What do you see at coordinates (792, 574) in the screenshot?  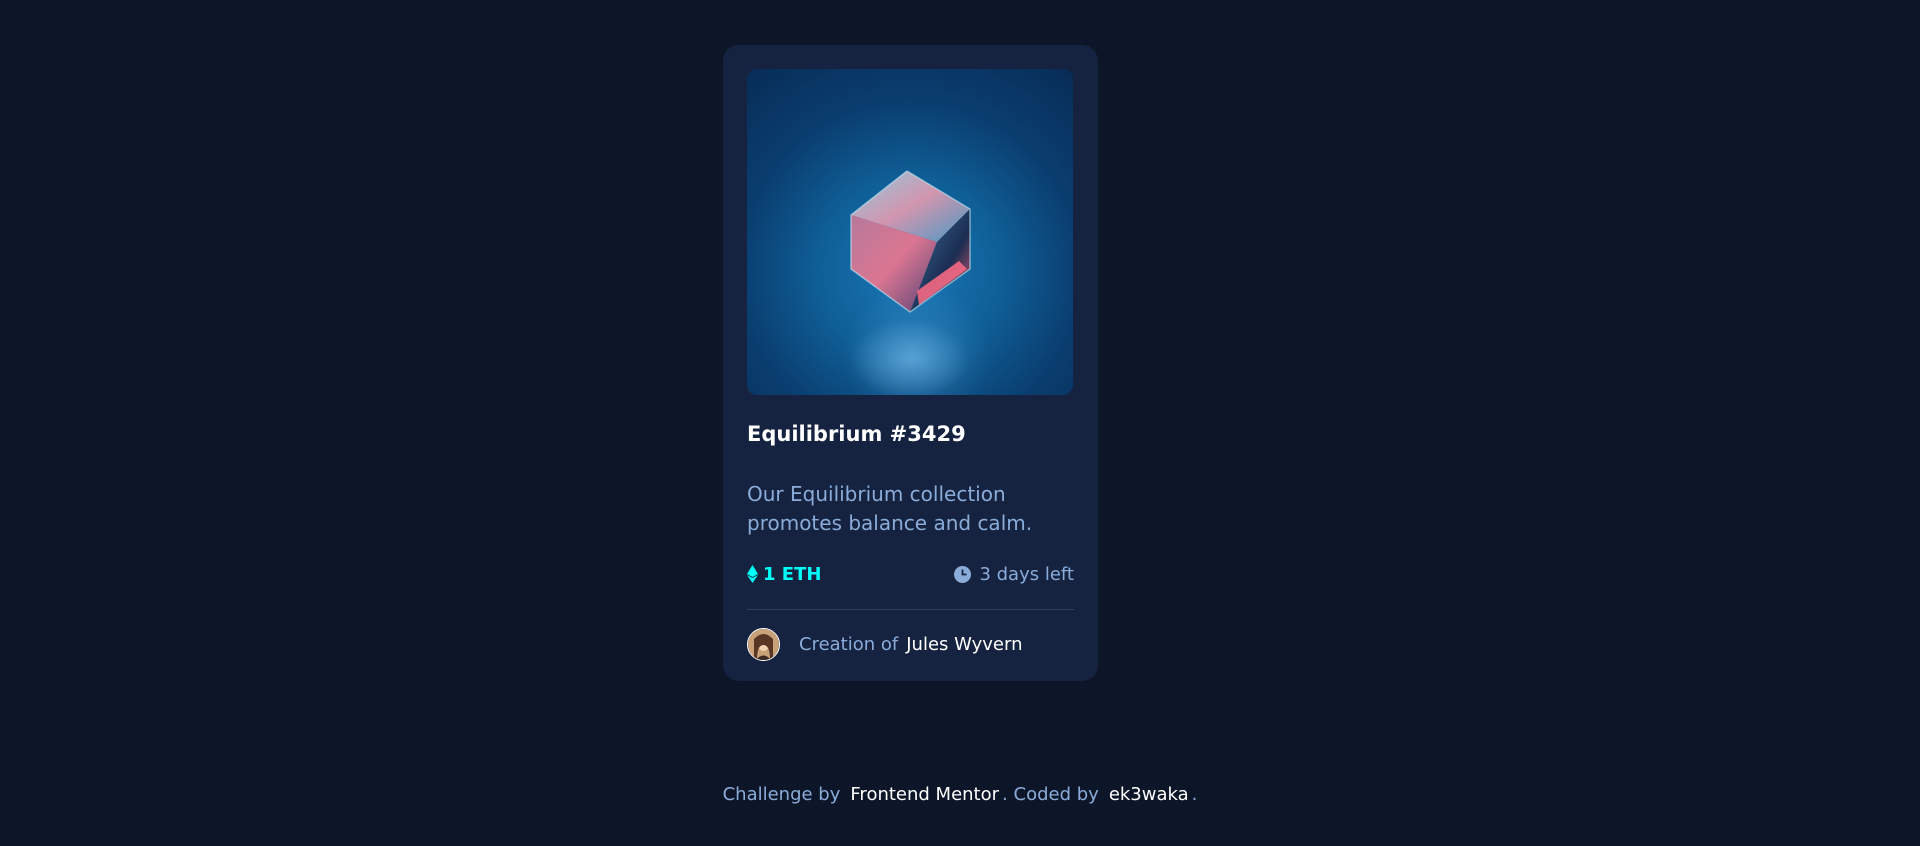 I see `price-value: 1 ETH` at bounding box center [792, 574].